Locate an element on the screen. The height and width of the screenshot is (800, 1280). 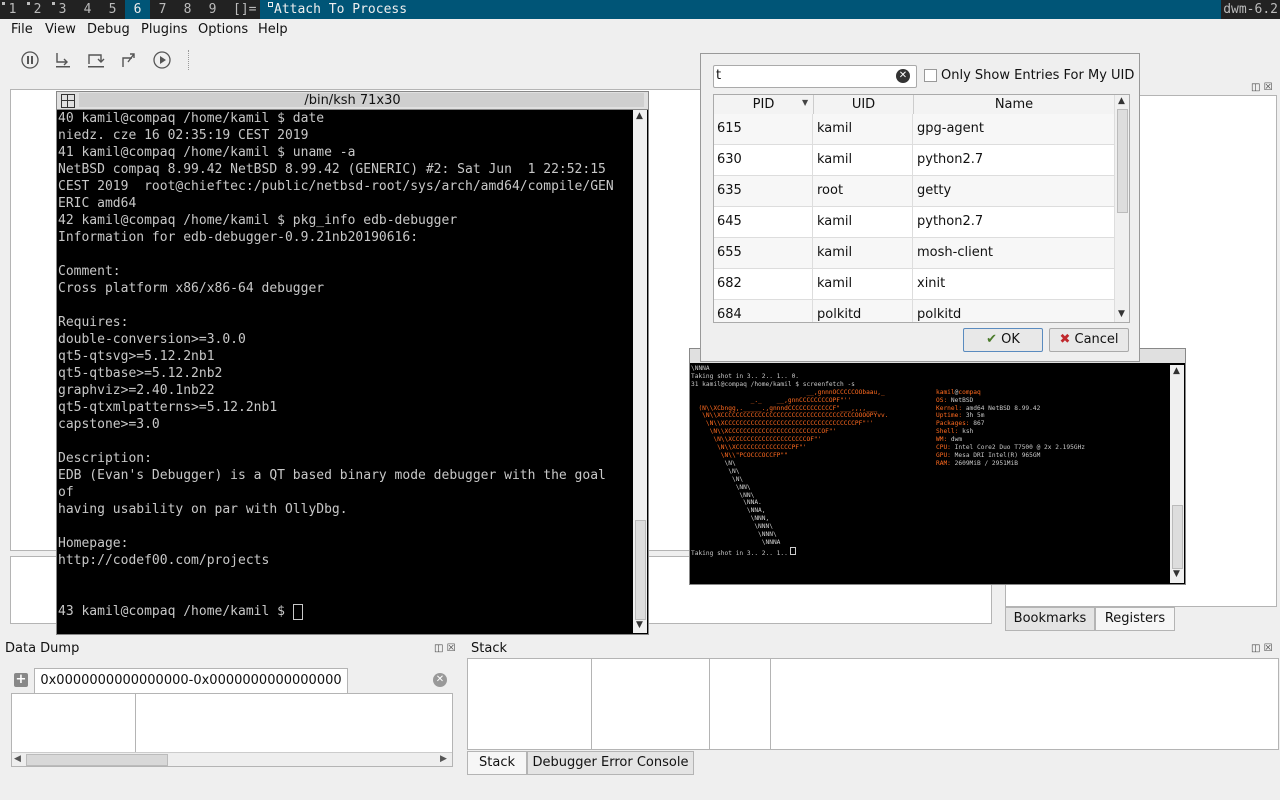
cancel-button: ✖ Cancel is located at coordinates (1089, 340).